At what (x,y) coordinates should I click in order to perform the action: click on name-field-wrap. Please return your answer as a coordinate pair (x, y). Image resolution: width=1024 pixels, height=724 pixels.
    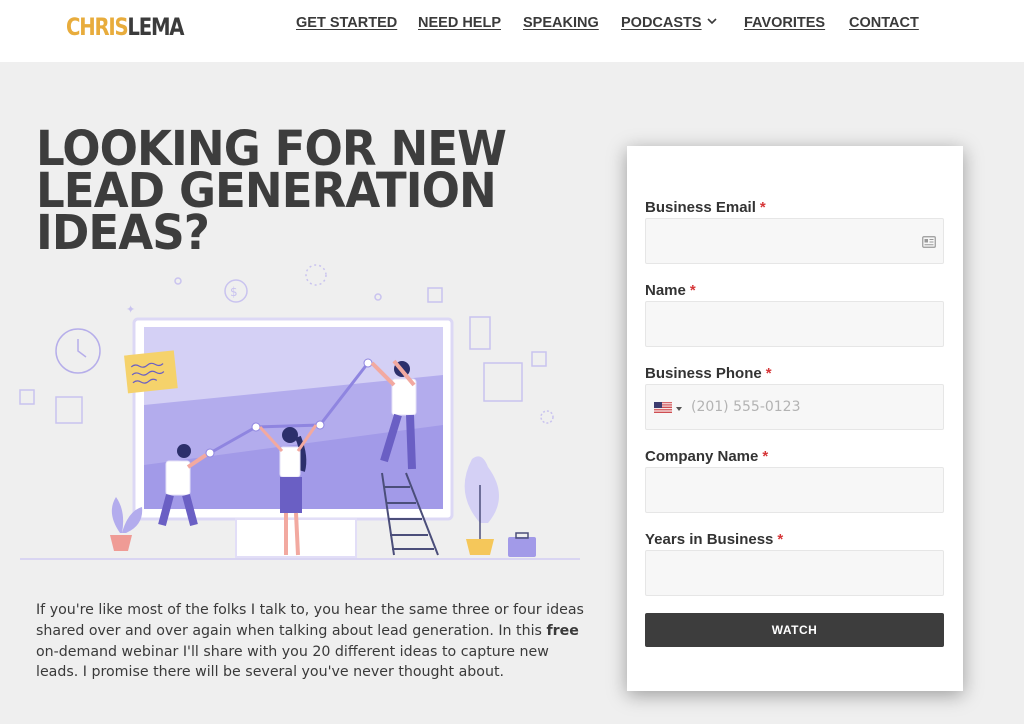
    Looking at the image, I should click on (794, 324).